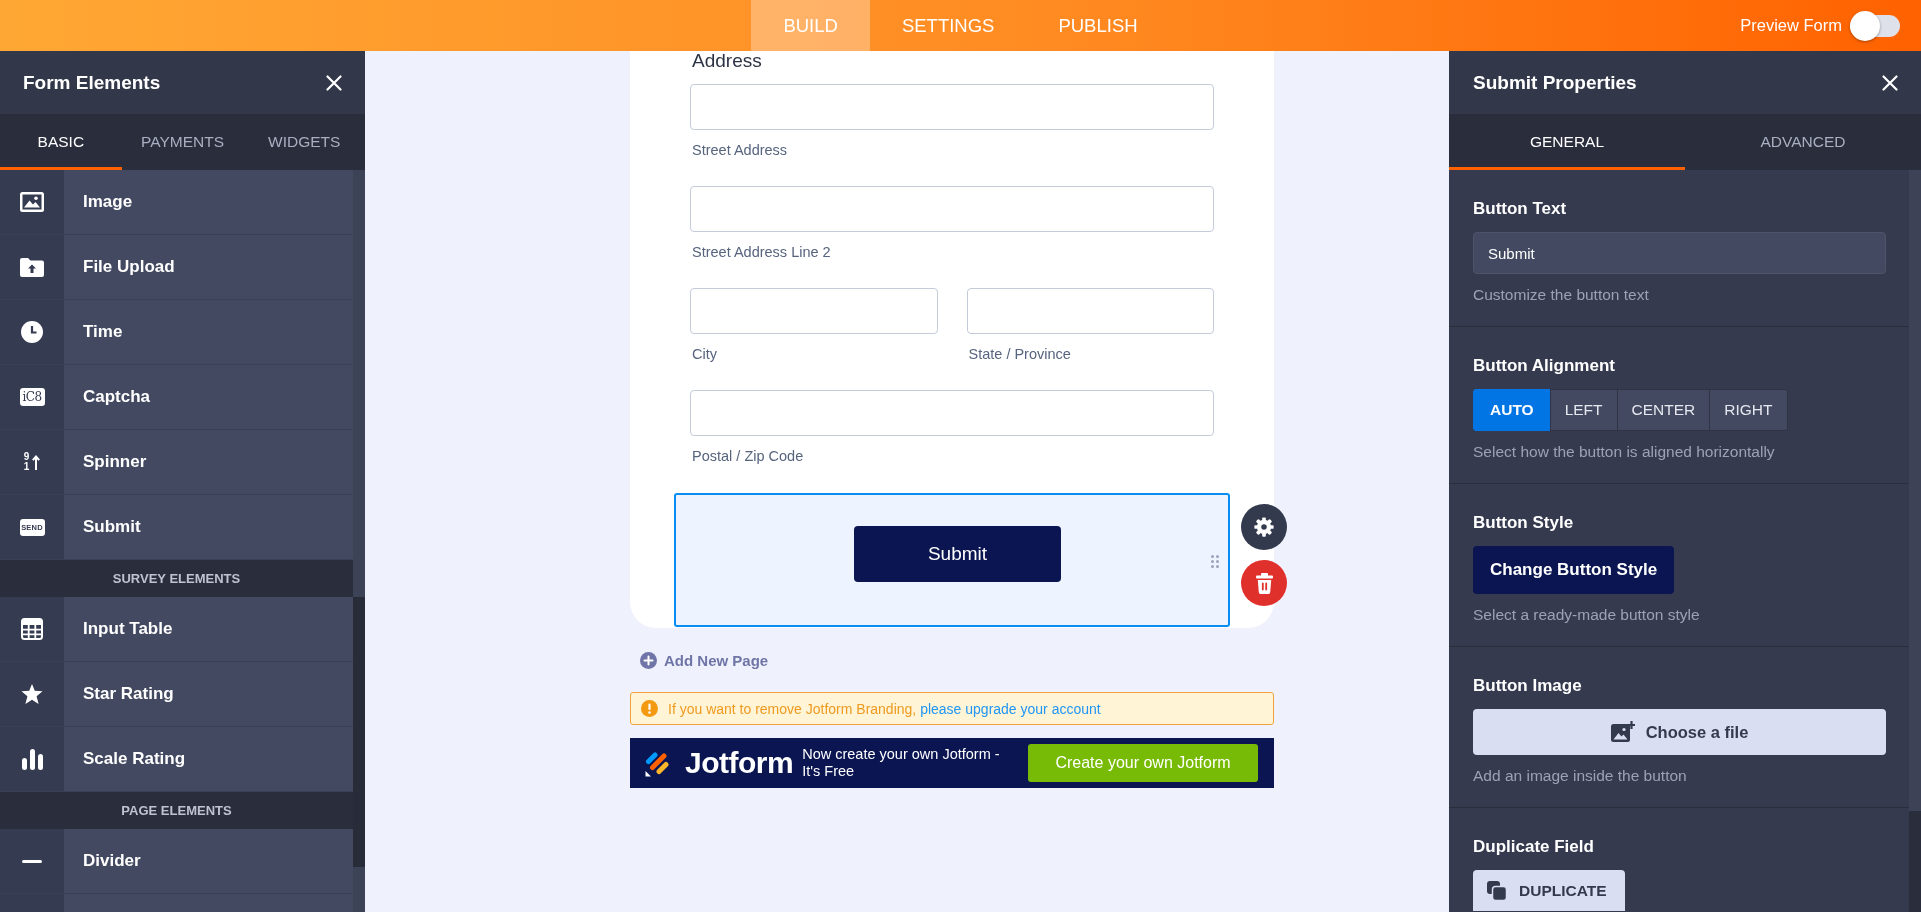  I want to click on section-title: Button Image, so click(1527, 686).